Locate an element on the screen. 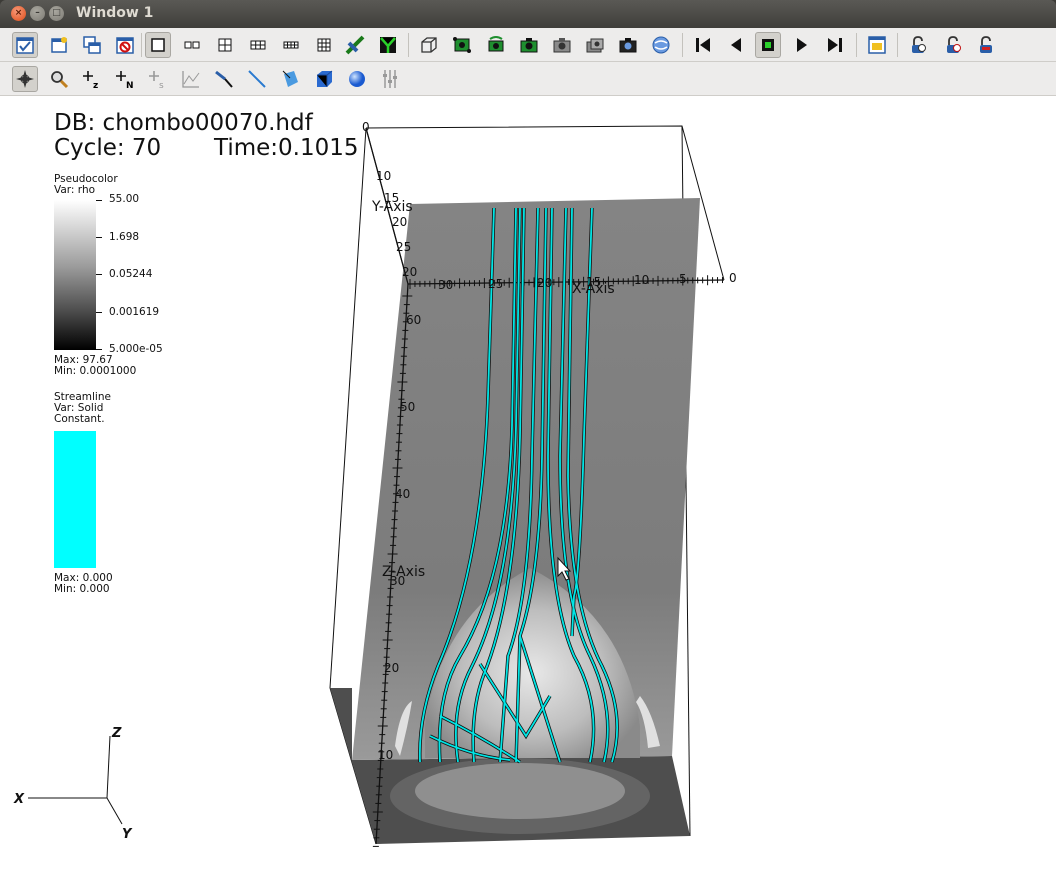 The image size is (1056, 876). main-toolbar is located at coordinates (528, 45).